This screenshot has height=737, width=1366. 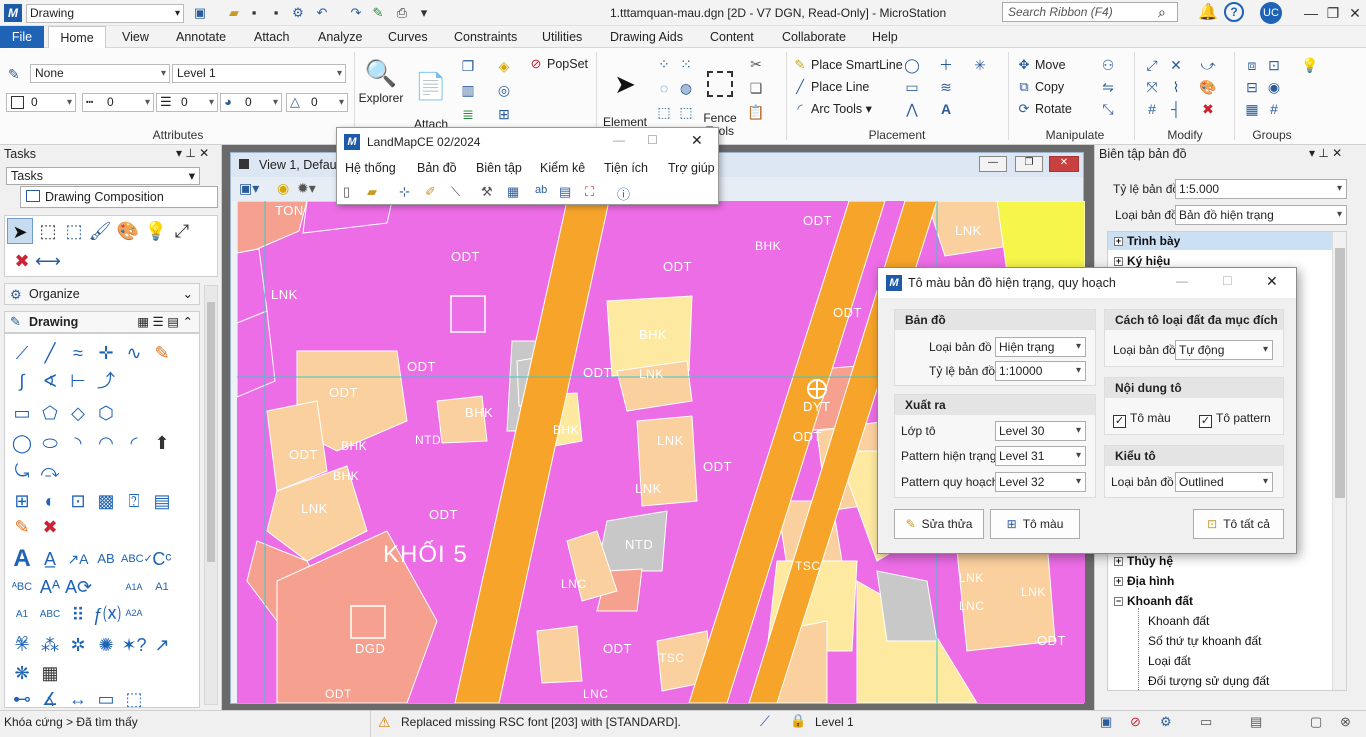 I want to click on tab-drawing-aids: Drawing Aids, so click(x=646, y=37).